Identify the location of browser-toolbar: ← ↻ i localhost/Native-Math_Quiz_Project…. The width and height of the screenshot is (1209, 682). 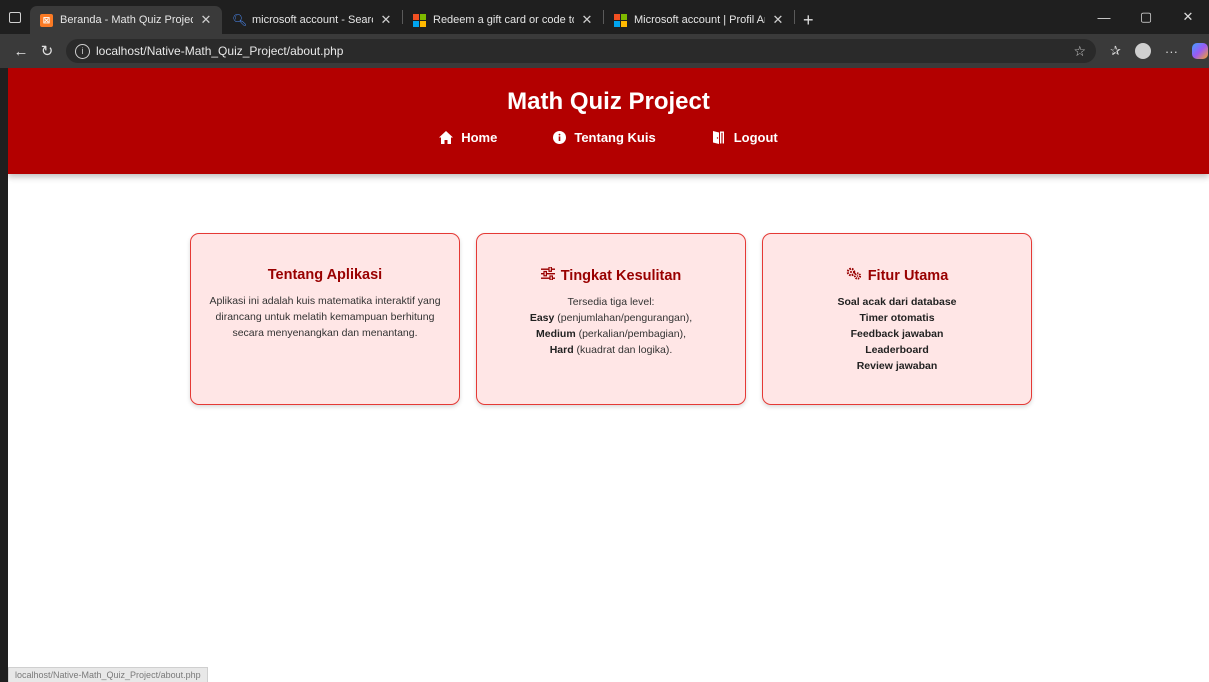
(604, 51).